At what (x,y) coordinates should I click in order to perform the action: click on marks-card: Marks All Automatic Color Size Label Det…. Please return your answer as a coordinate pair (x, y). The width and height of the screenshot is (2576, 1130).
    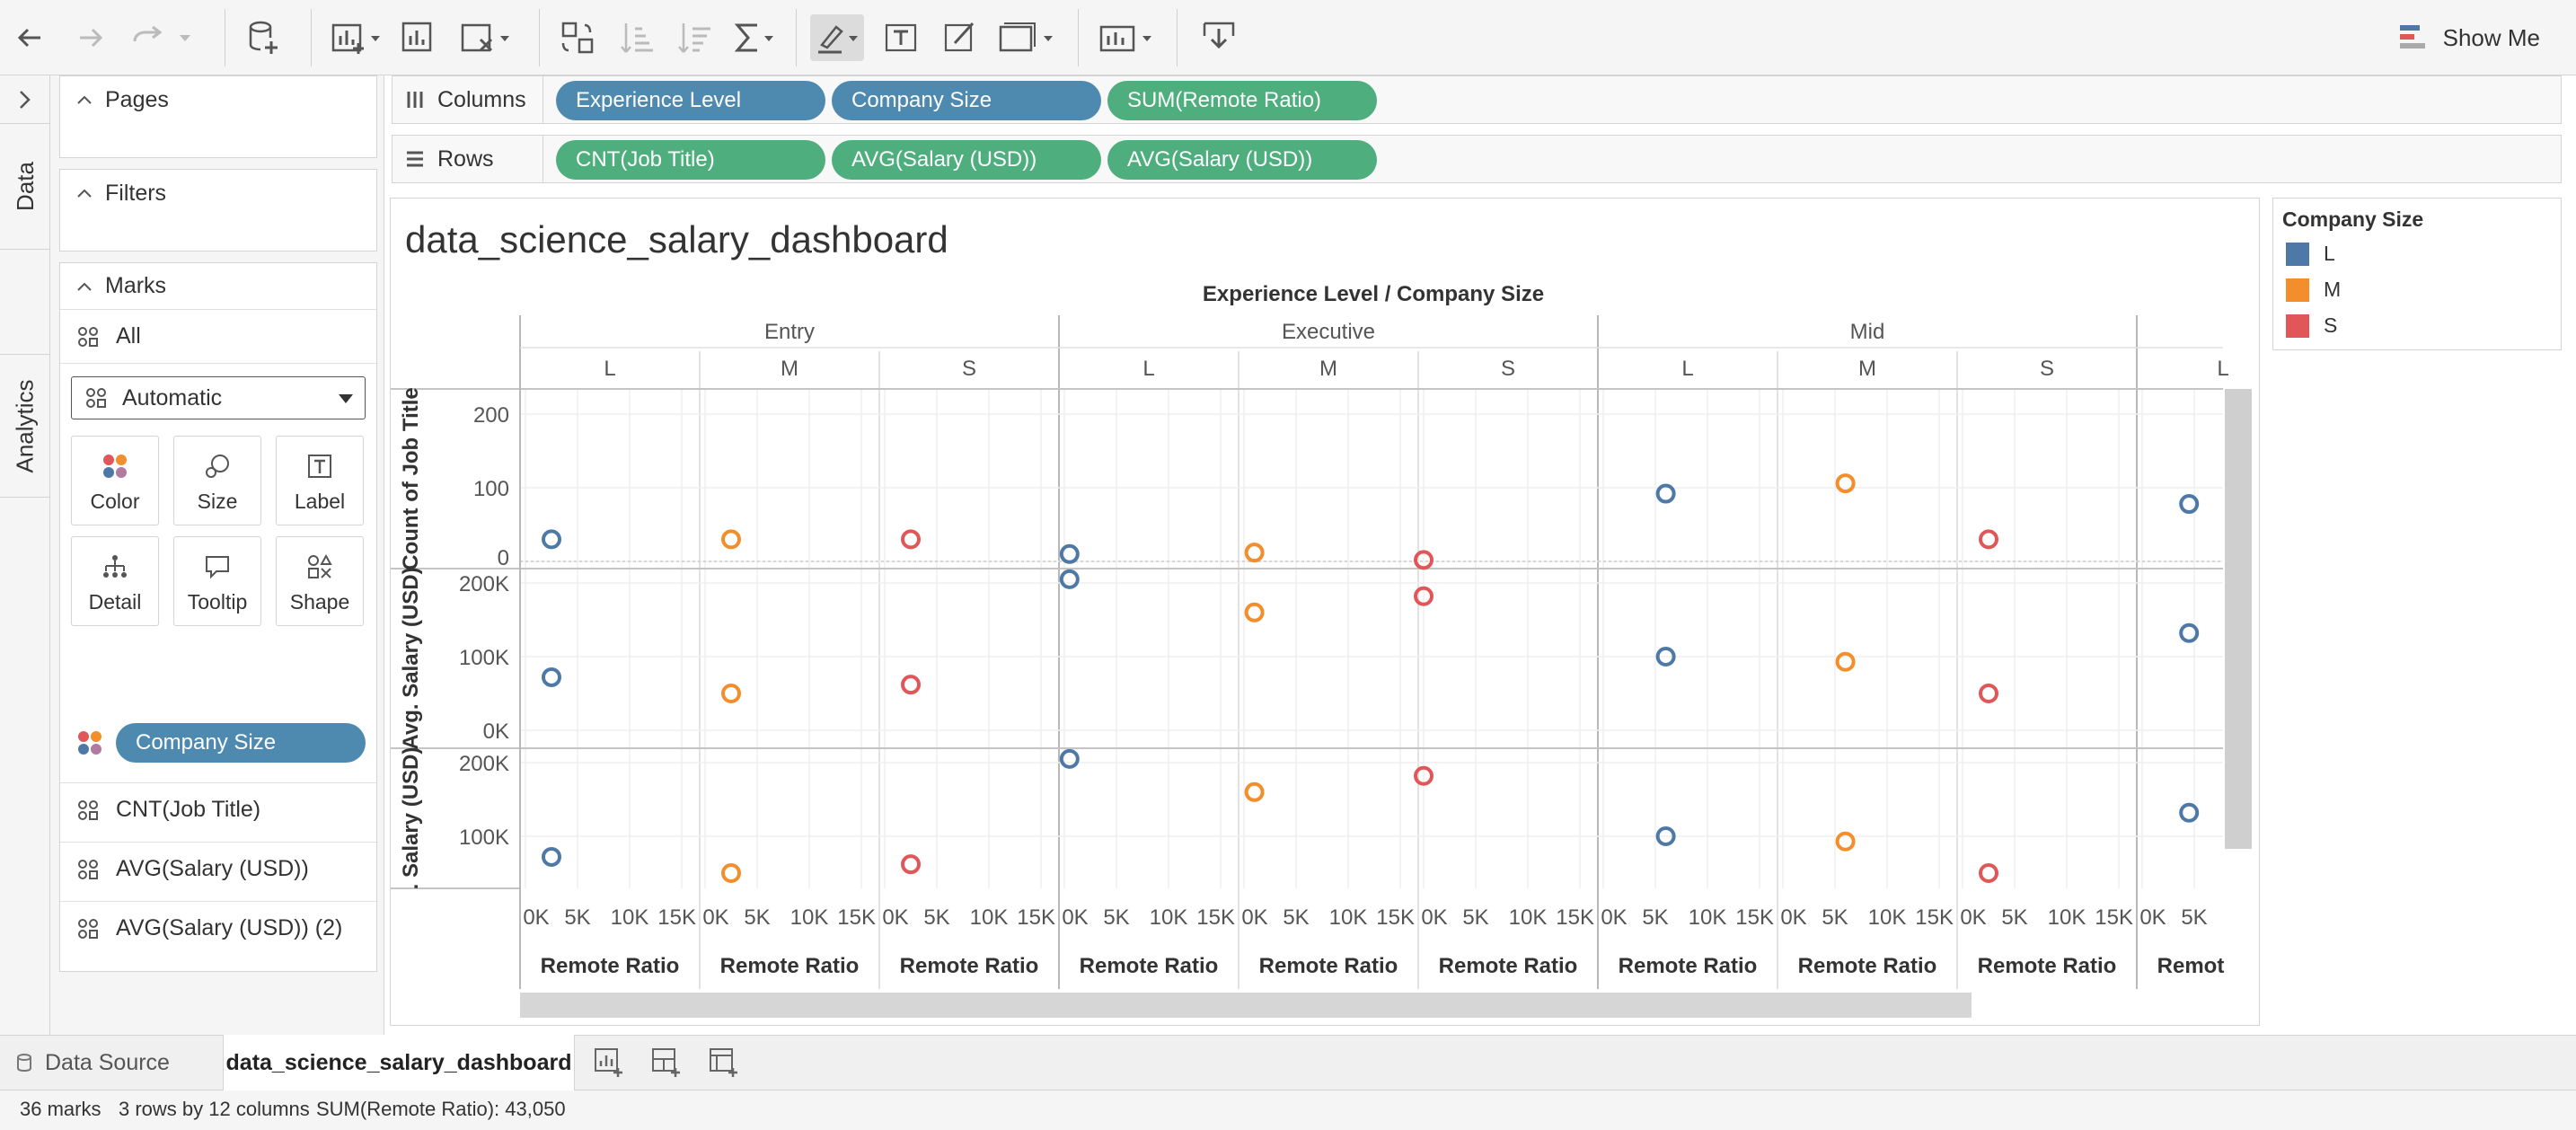
    Looking at the image, I should click on (218, 617).